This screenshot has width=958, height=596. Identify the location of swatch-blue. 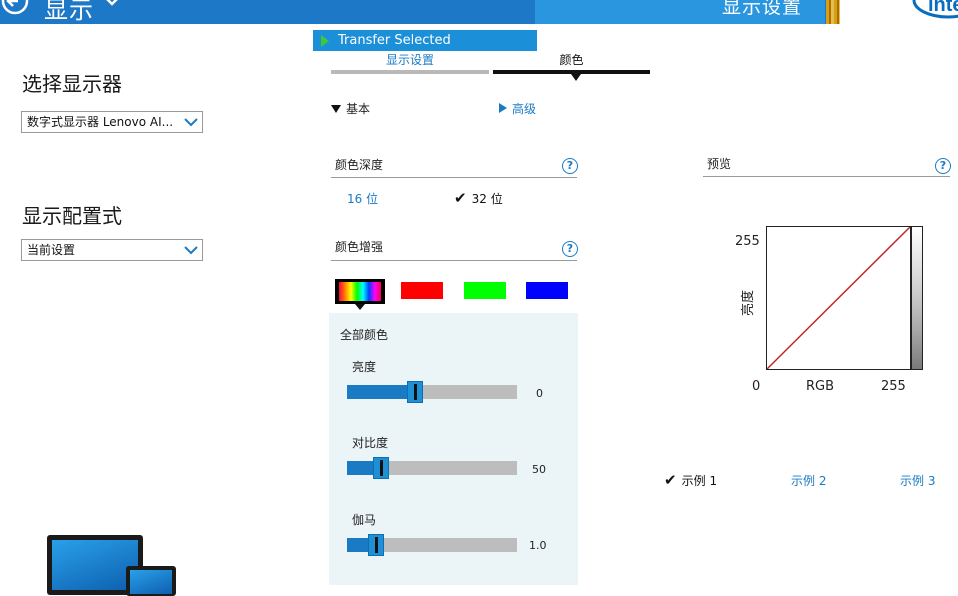
(547, 290).